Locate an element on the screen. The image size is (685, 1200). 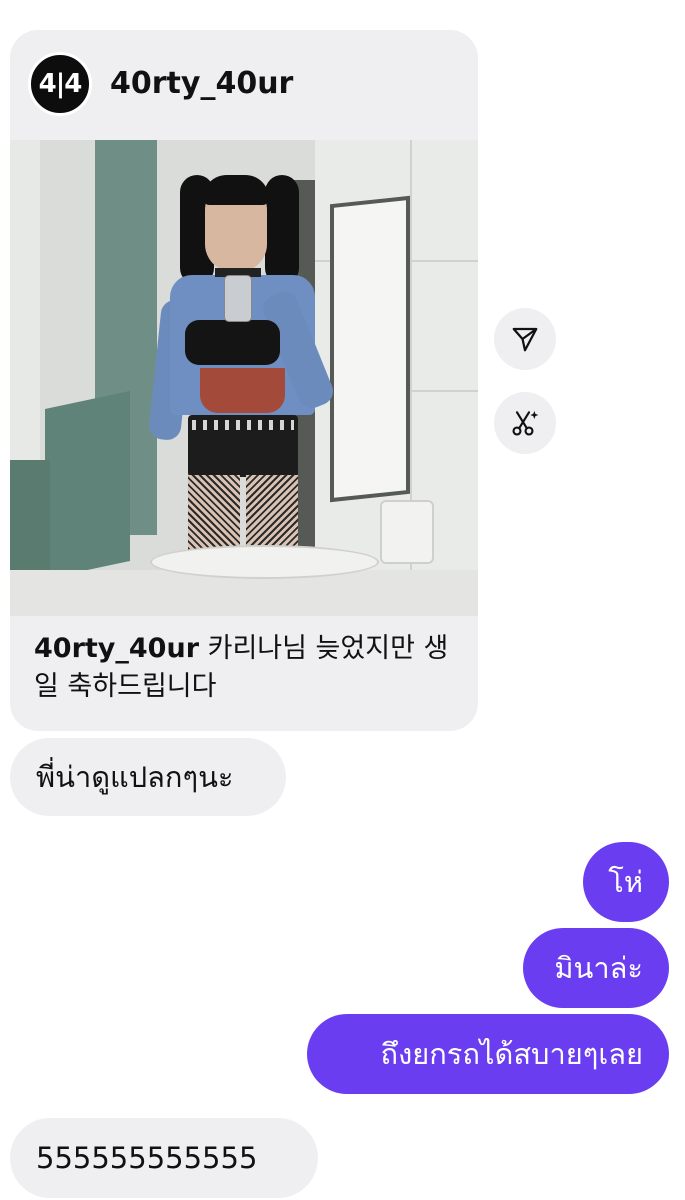
photo-dispenser is located at coordinates (407, 532).